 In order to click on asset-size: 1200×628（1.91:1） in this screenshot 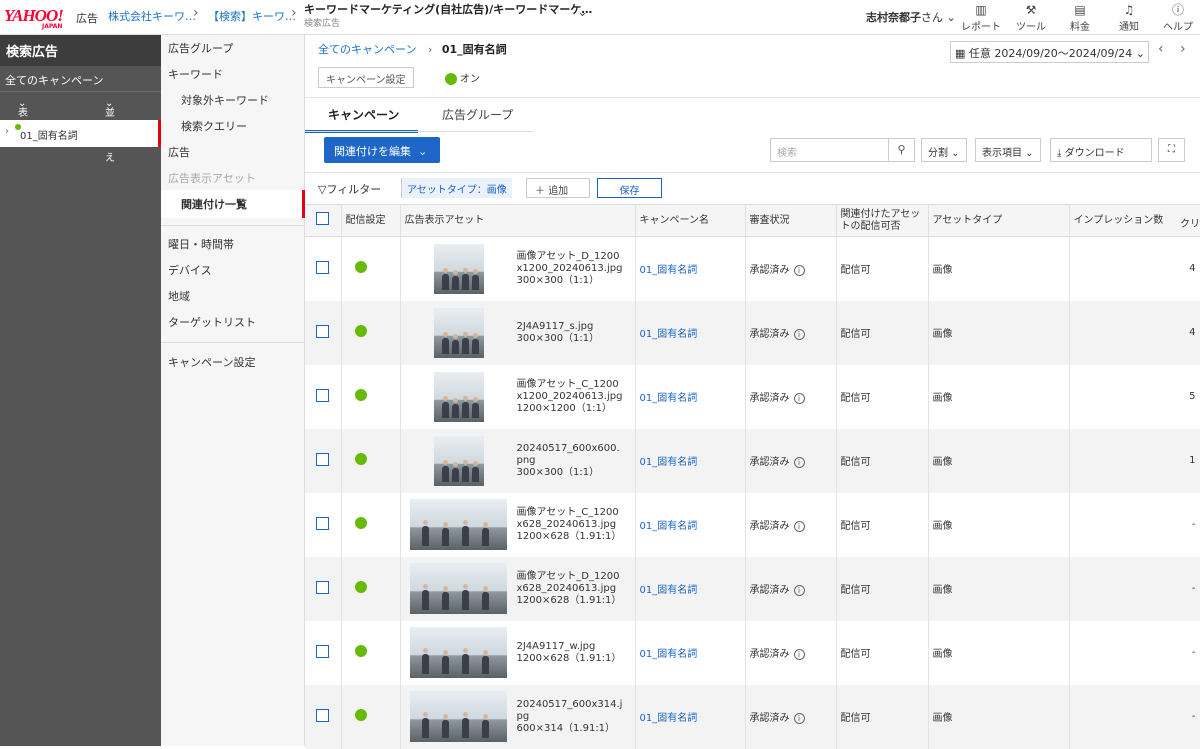, I will do `click(569, 600)`.